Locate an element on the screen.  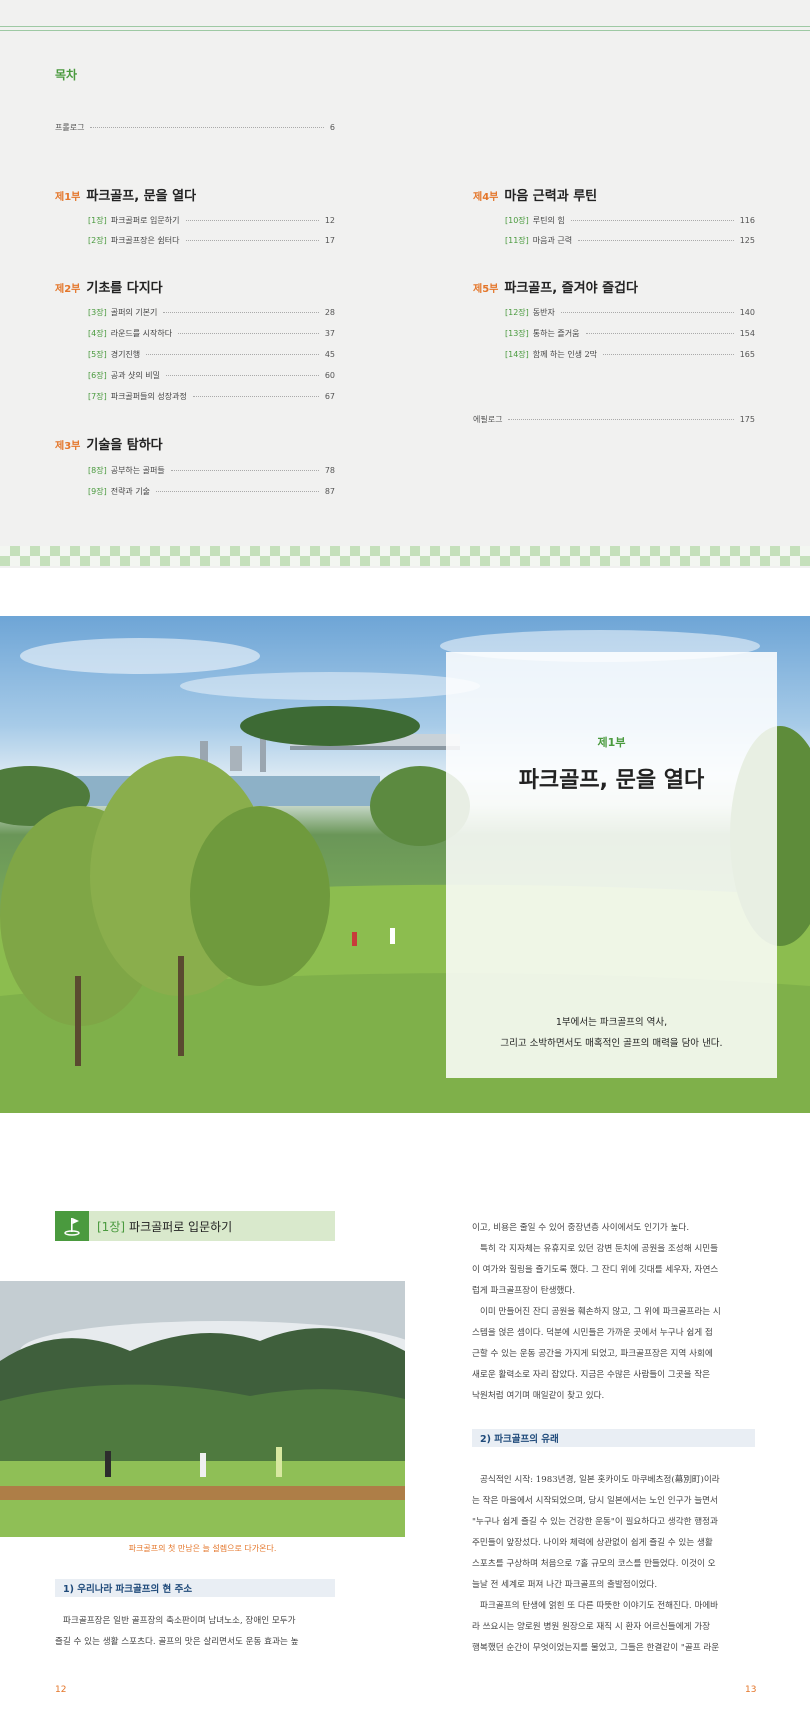
chapter-tag: [10장] is located at coordinates (517, 220).